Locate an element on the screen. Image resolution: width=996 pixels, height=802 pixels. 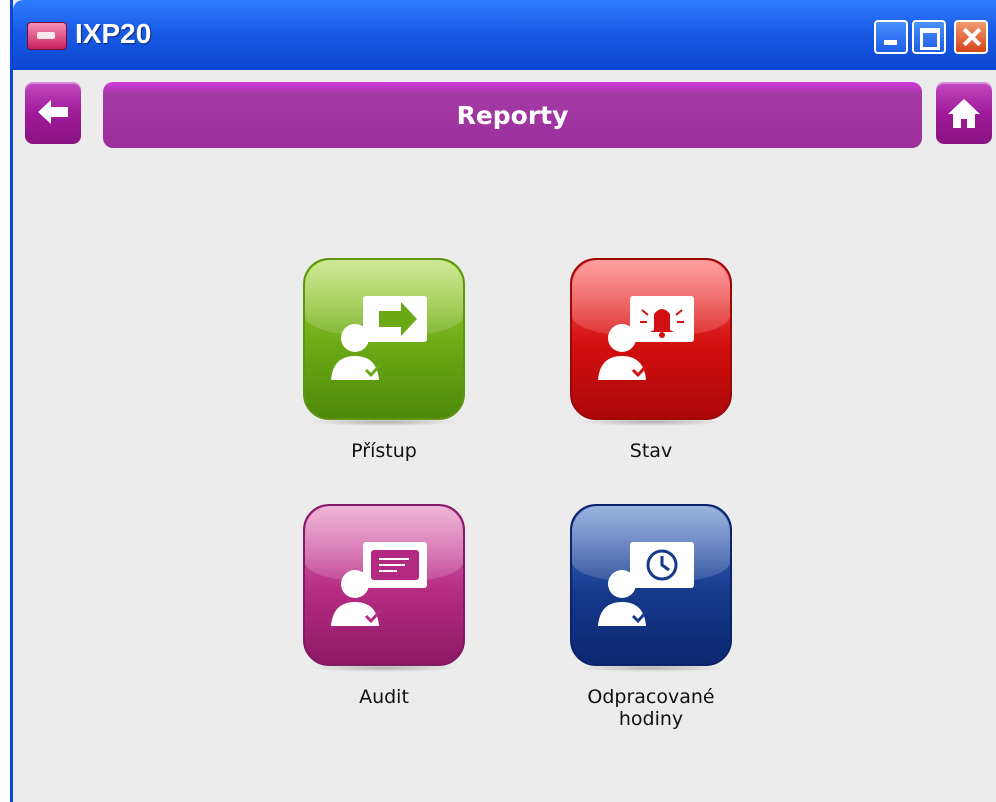
home-icon is located at coordinates (964, 113).